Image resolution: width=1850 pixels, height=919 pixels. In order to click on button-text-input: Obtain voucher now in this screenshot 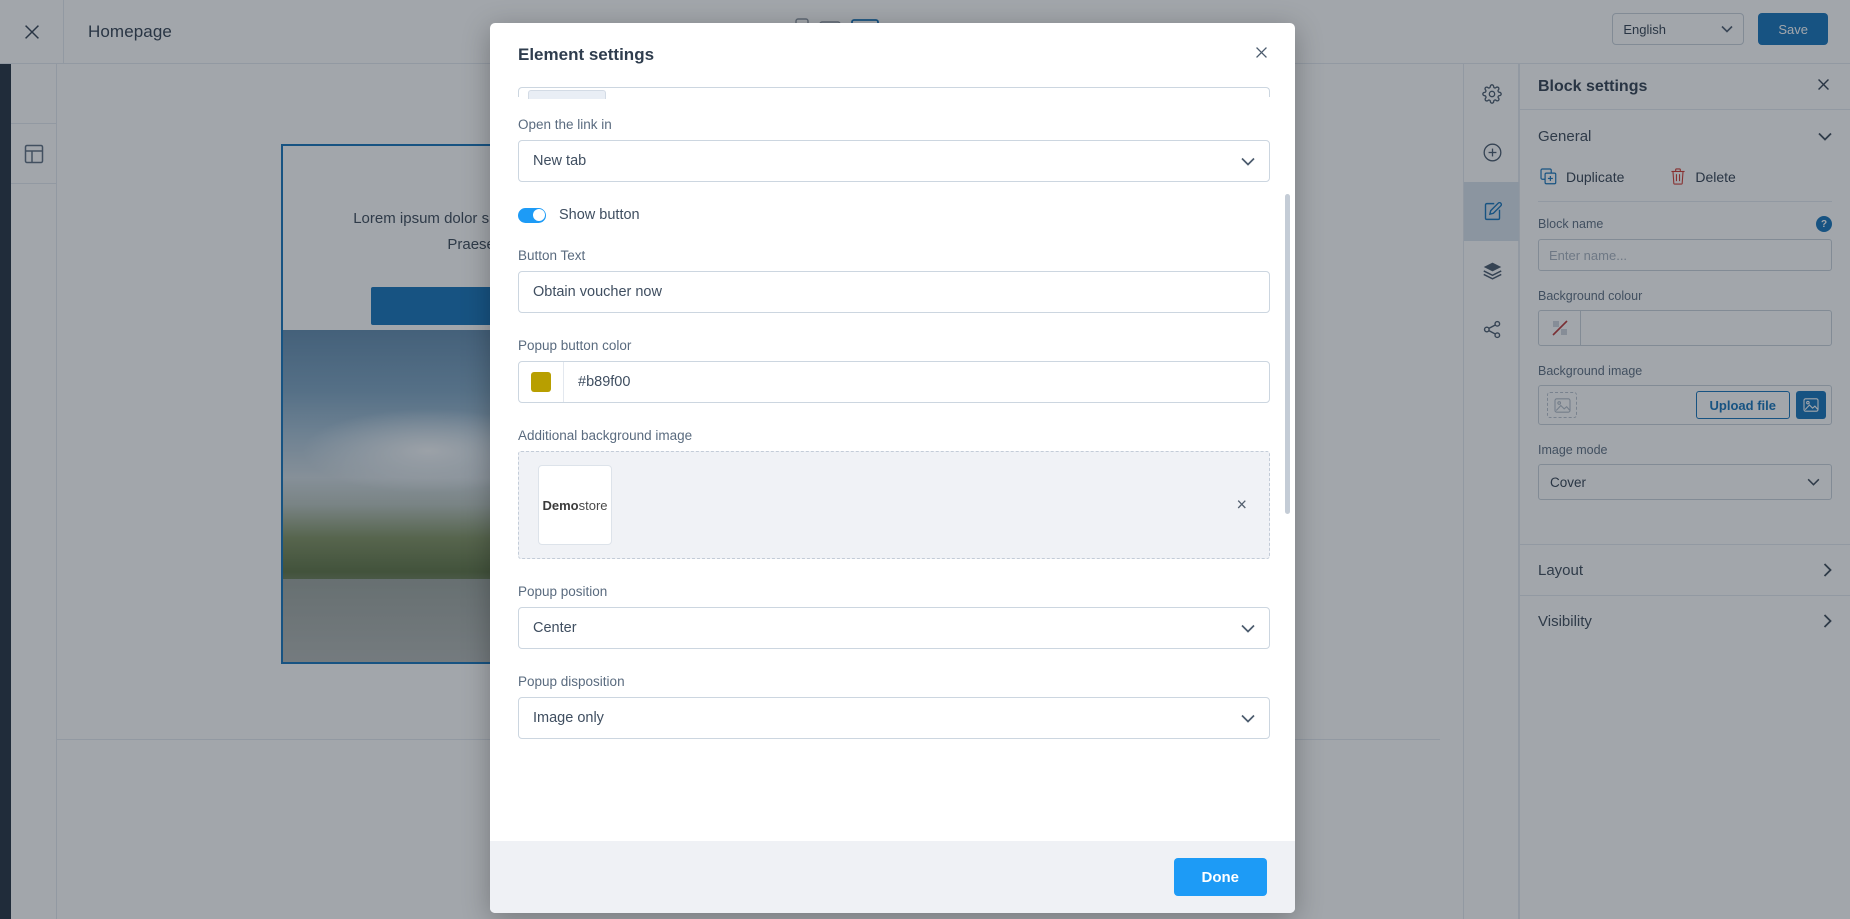, I will do `click(894, 292)`.